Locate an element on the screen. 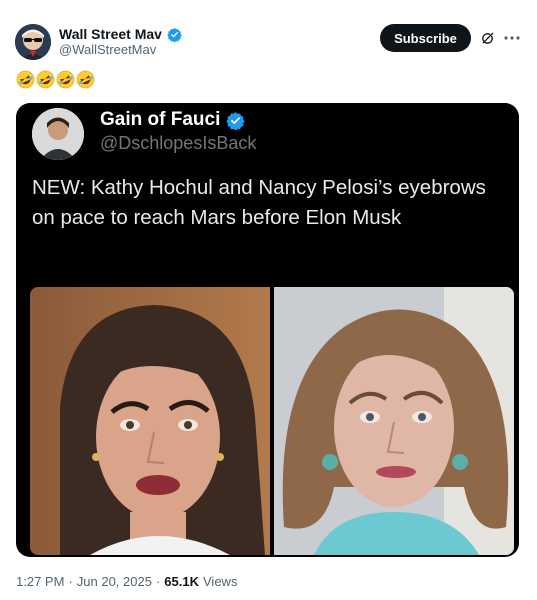  quoted-name-row: Gain of Fauci is located at coordinates (173, 120).